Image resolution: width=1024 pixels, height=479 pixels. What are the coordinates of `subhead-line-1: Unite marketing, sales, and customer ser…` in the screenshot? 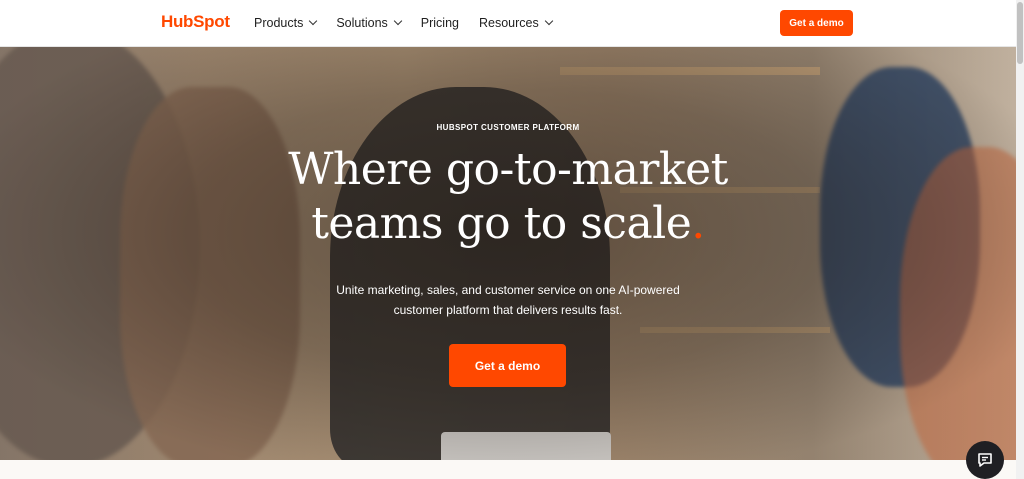 It's located at (508, 290).